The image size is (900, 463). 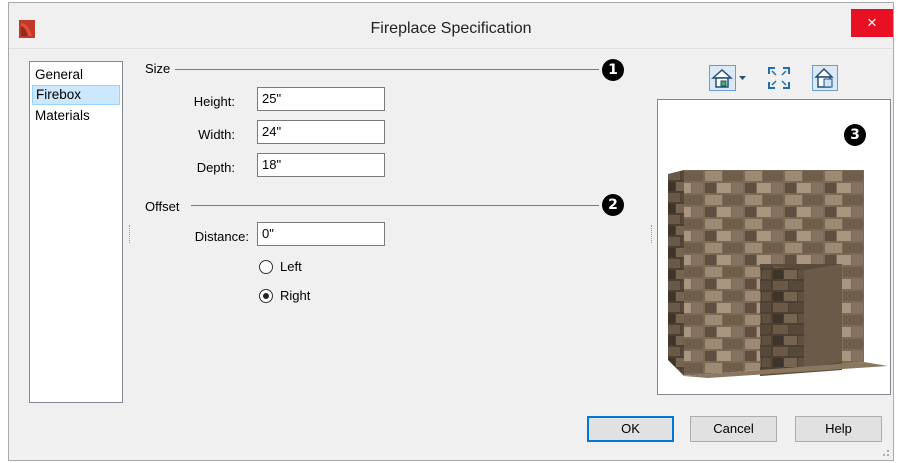 What do you see at coordinates (214, 101) in the screenshot?
I see `height-label: Height:` at bounding box center [214, 101].